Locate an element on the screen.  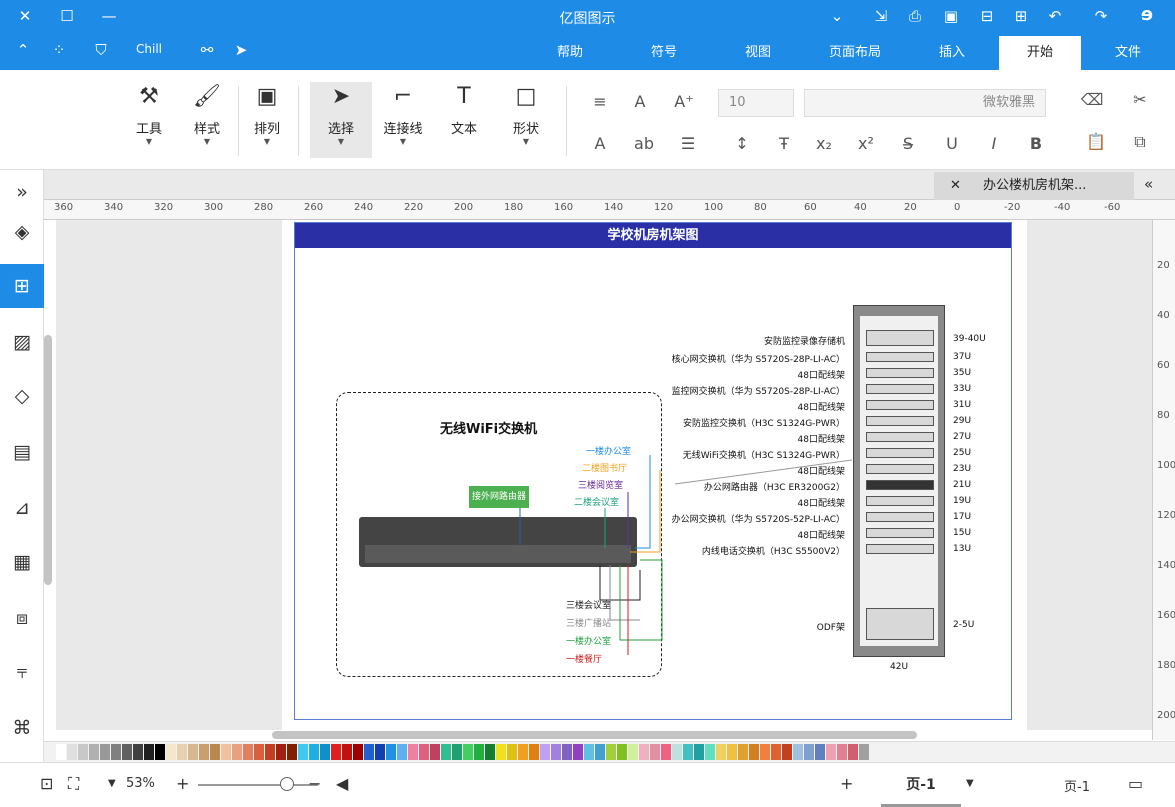
play-icon: ◀ is located at coordinates (342, 783).